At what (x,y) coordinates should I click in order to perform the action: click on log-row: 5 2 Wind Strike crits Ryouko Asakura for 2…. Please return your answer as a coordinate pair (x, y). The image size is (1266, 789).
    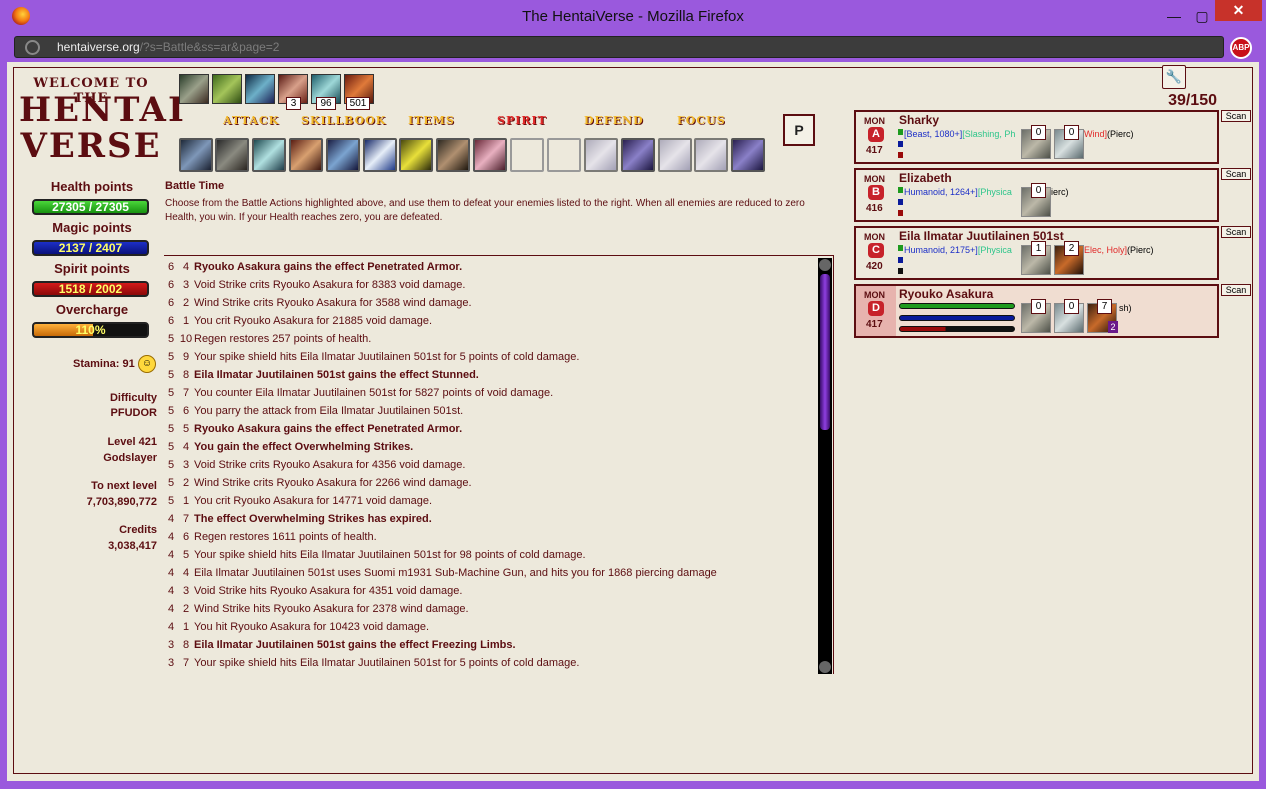
    Looking at the image, I should click on (490, 483).